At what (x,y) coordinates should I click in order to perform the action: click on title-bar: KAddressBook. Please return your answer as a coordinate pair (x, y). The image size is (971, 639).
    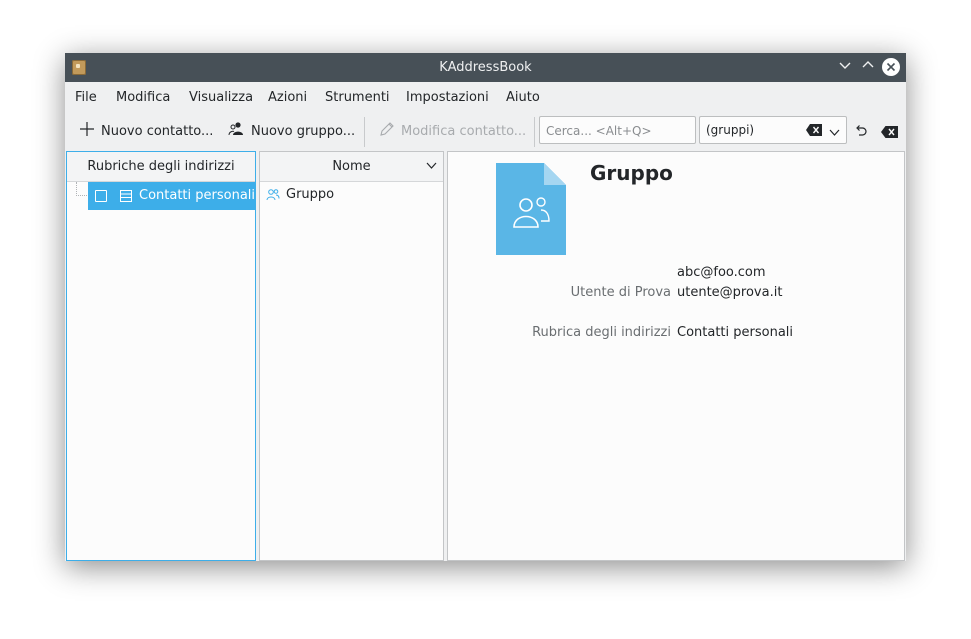
    Looking at the image, I should click on (485, 67).